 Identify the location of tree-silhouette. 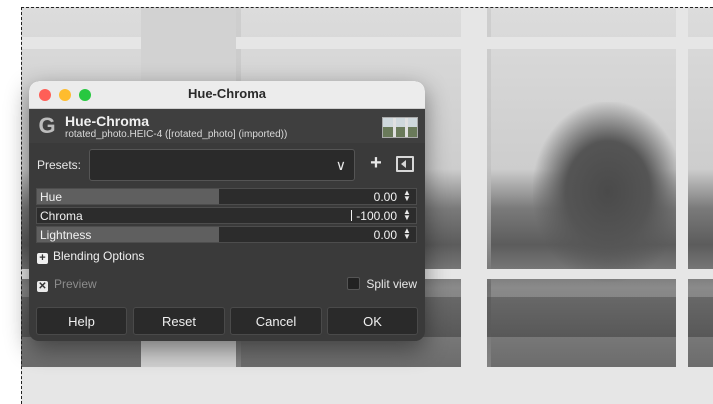
(608, 192).